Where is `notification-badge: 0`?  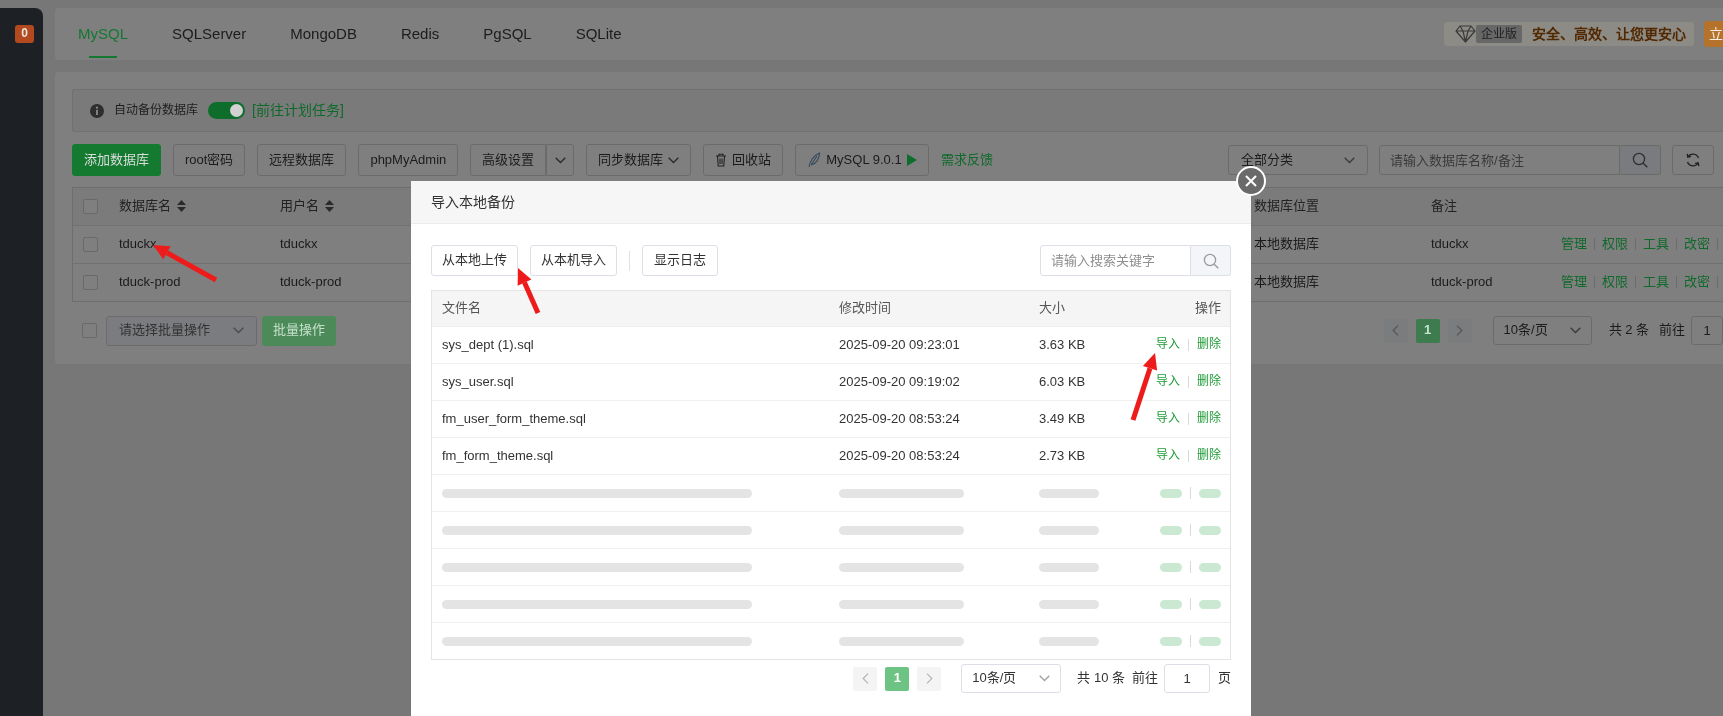 notification-badge: 0 is located at coordinates (24, 34).